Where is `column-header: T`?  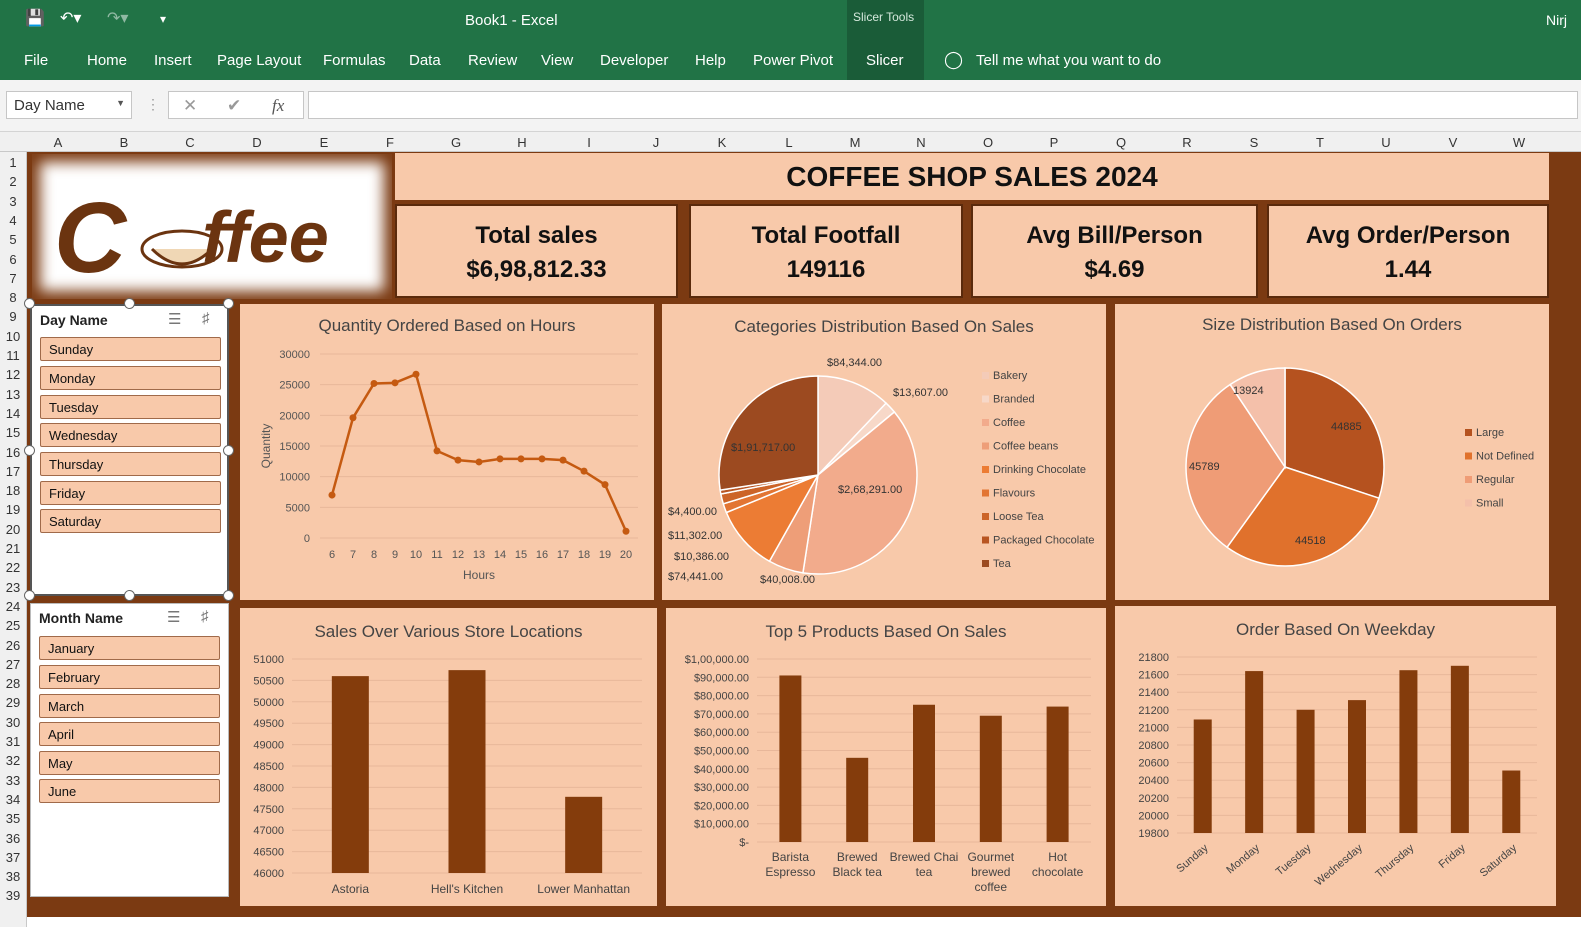 column-header: T is located at coordinates (1320, 142).